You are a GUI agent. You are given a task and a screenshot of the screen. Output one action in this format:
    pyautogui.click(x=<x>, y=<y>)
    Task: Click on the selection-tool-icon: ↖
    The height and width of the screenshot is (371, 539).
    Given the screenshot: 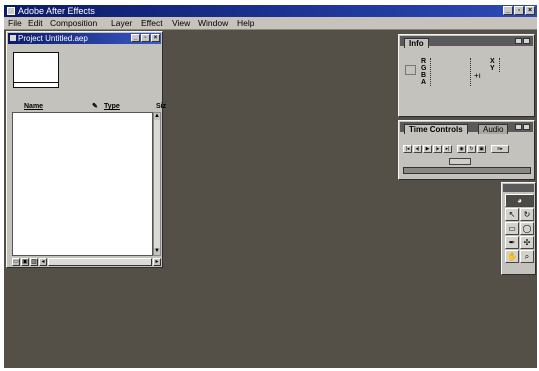 What is the action you would take?
    pyautogui.click(x=512, y=214)
    